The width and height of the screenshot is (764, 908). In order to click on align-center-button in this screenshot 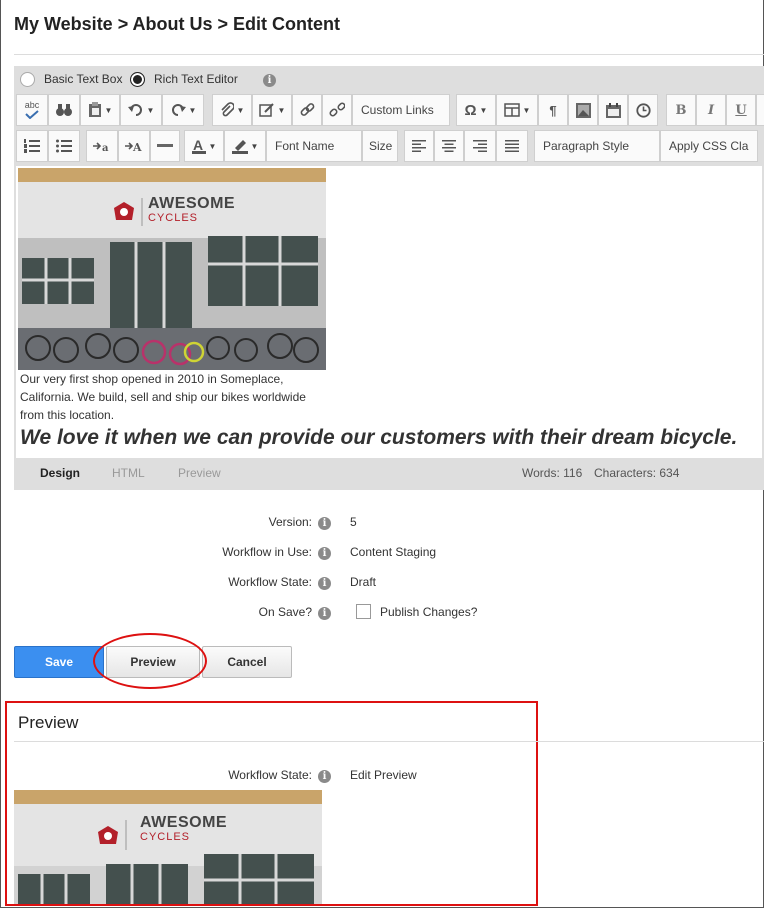, I will do `click(449, 146)`.